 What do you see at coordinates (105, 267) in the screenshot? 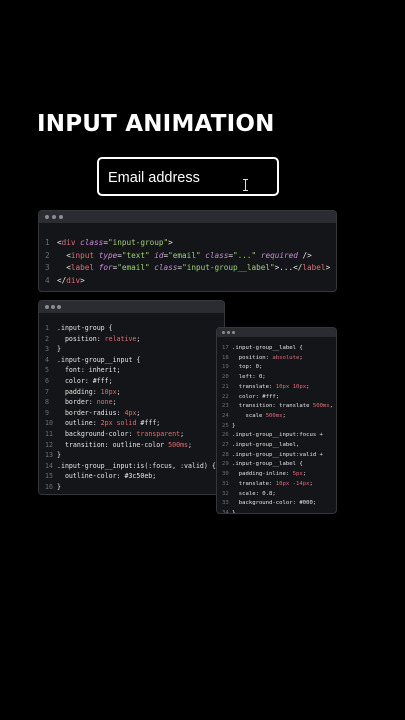
I see `code-token: for` at bounding box center [105, 267].